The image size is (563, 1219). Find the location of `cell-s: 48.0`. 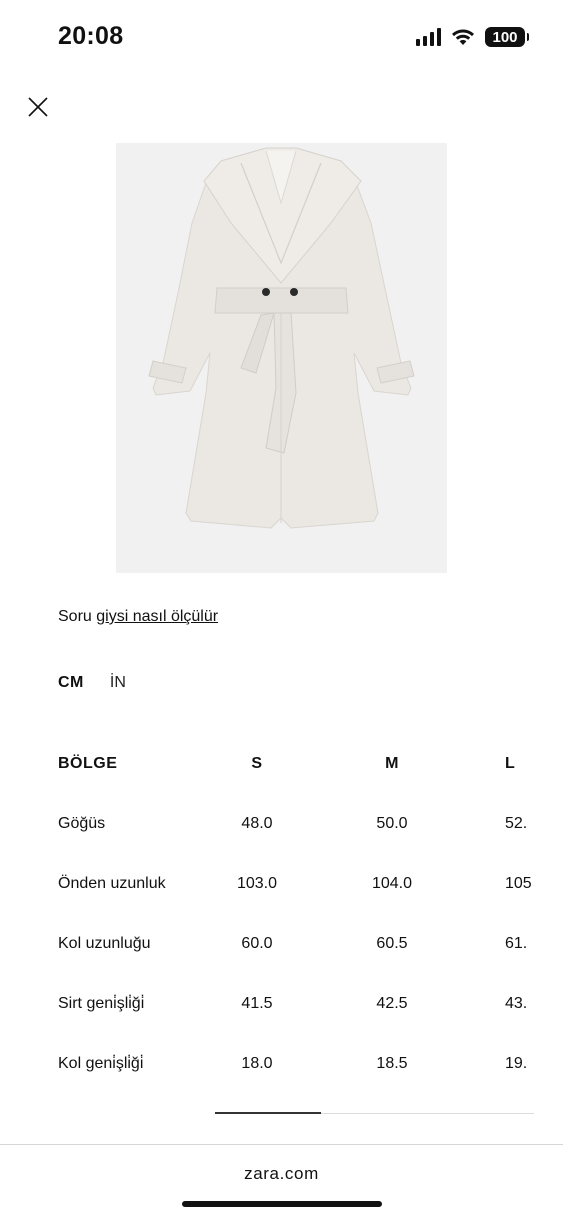

cell-s: 48.0 is located at coordinates (257, 823).